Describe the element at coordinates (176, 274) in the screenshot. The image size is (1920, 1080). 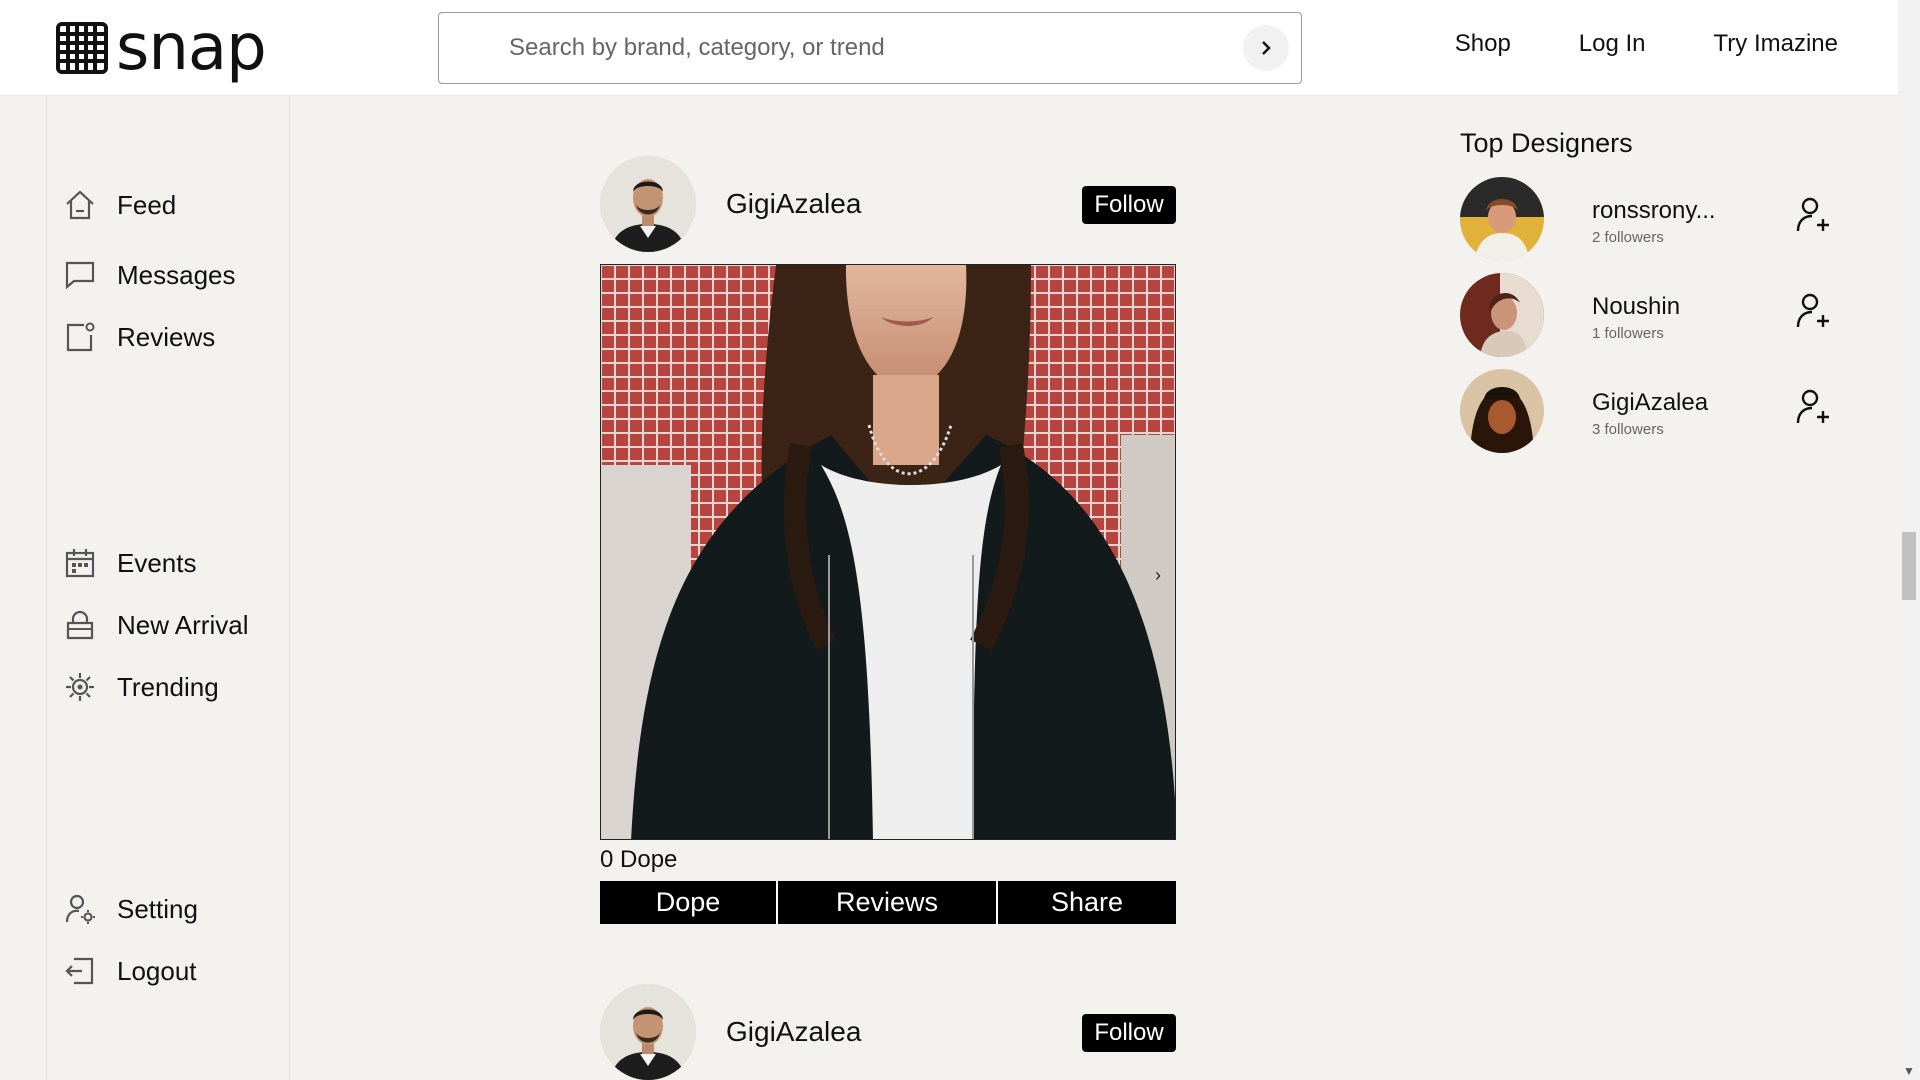
I see `sidebar-item-label: Messages` at that location.